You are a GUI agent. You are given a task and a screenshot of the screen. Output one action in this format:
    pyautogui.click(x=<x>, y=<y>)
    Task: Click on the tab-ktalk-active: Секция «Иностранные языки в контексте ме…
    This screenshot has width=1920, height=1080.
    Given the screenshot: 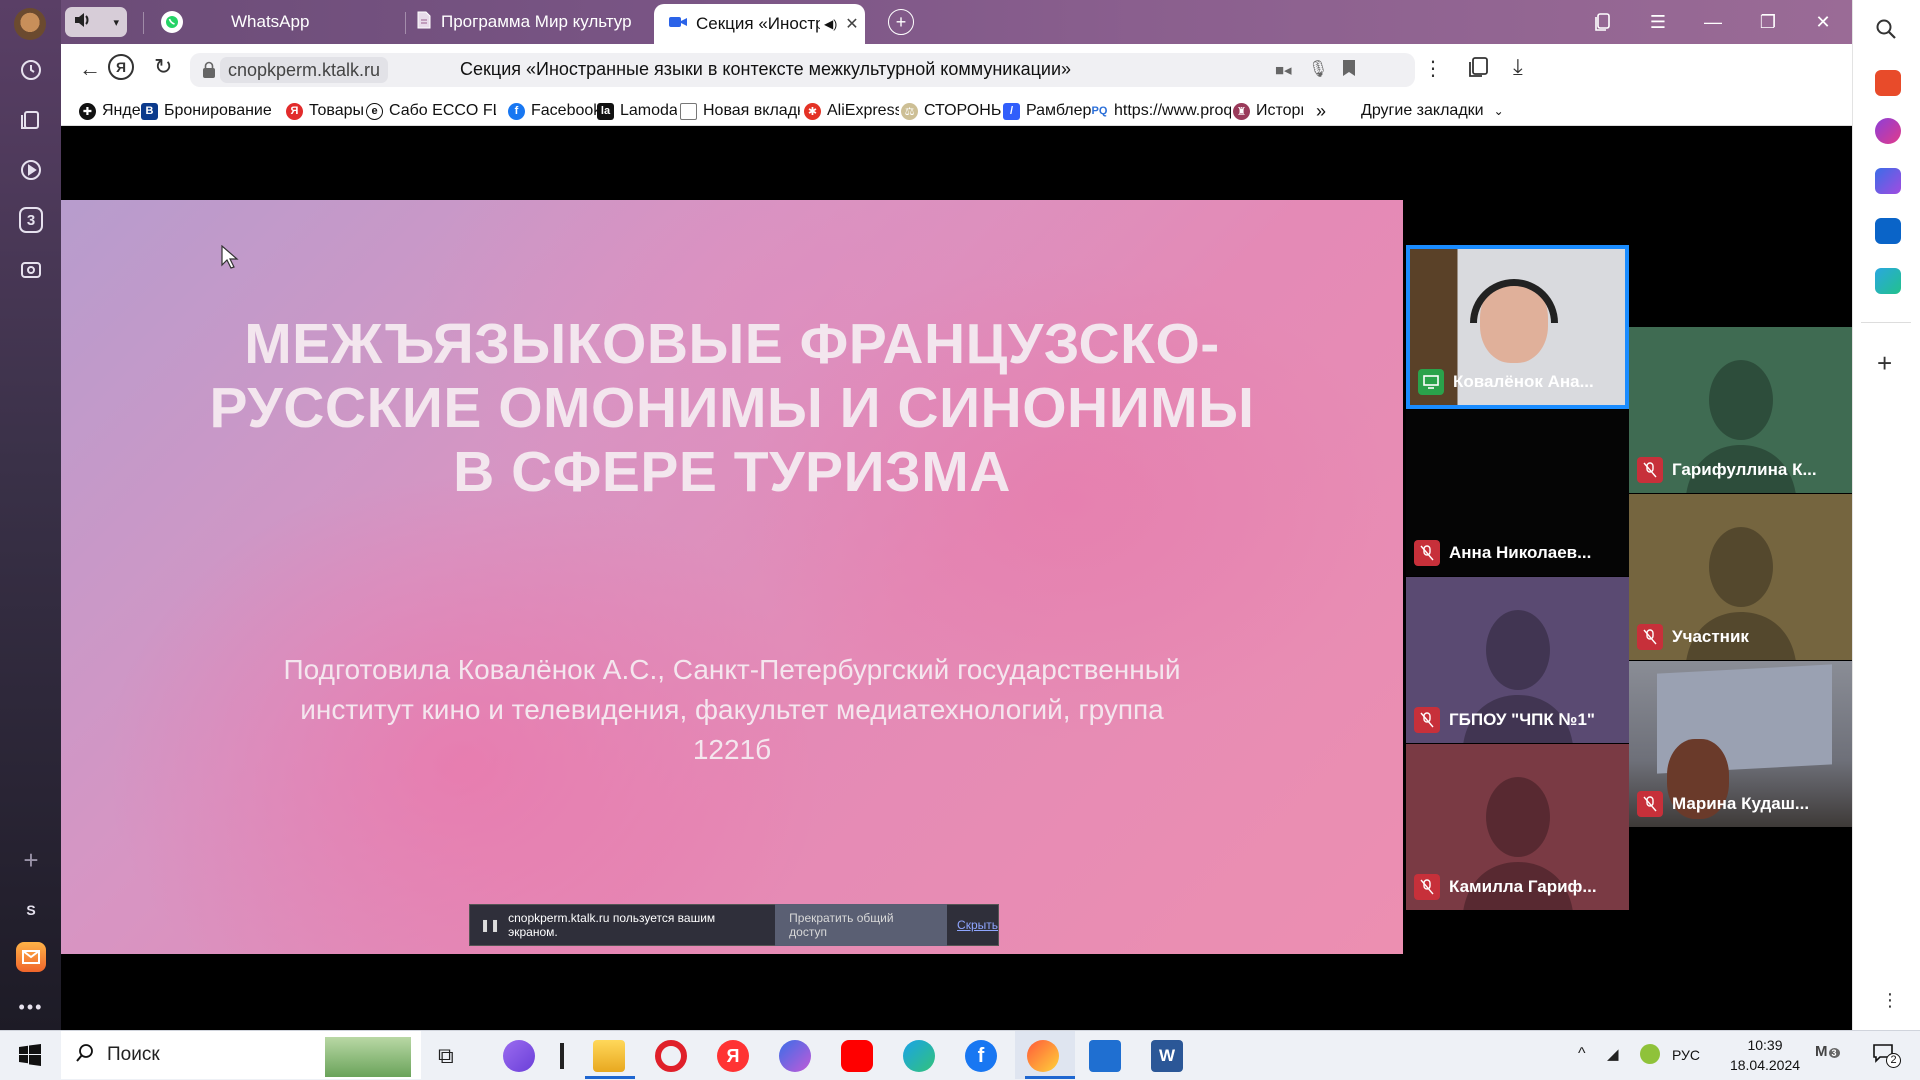 What is the action you would take?
    pyautogui.click(x=759, y=24)
    